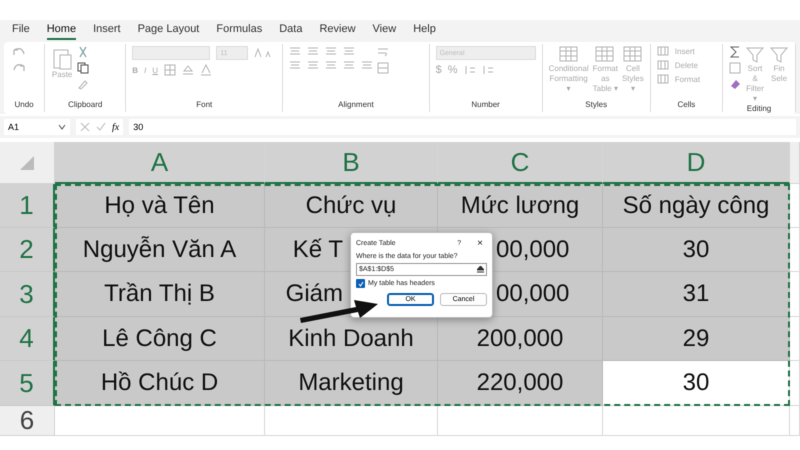 This screenshot has height=450, width=800. What do you see at coordinates (27, 294) in the screenshot?
I see `row-header: 3` at bounding box center [27, 294].